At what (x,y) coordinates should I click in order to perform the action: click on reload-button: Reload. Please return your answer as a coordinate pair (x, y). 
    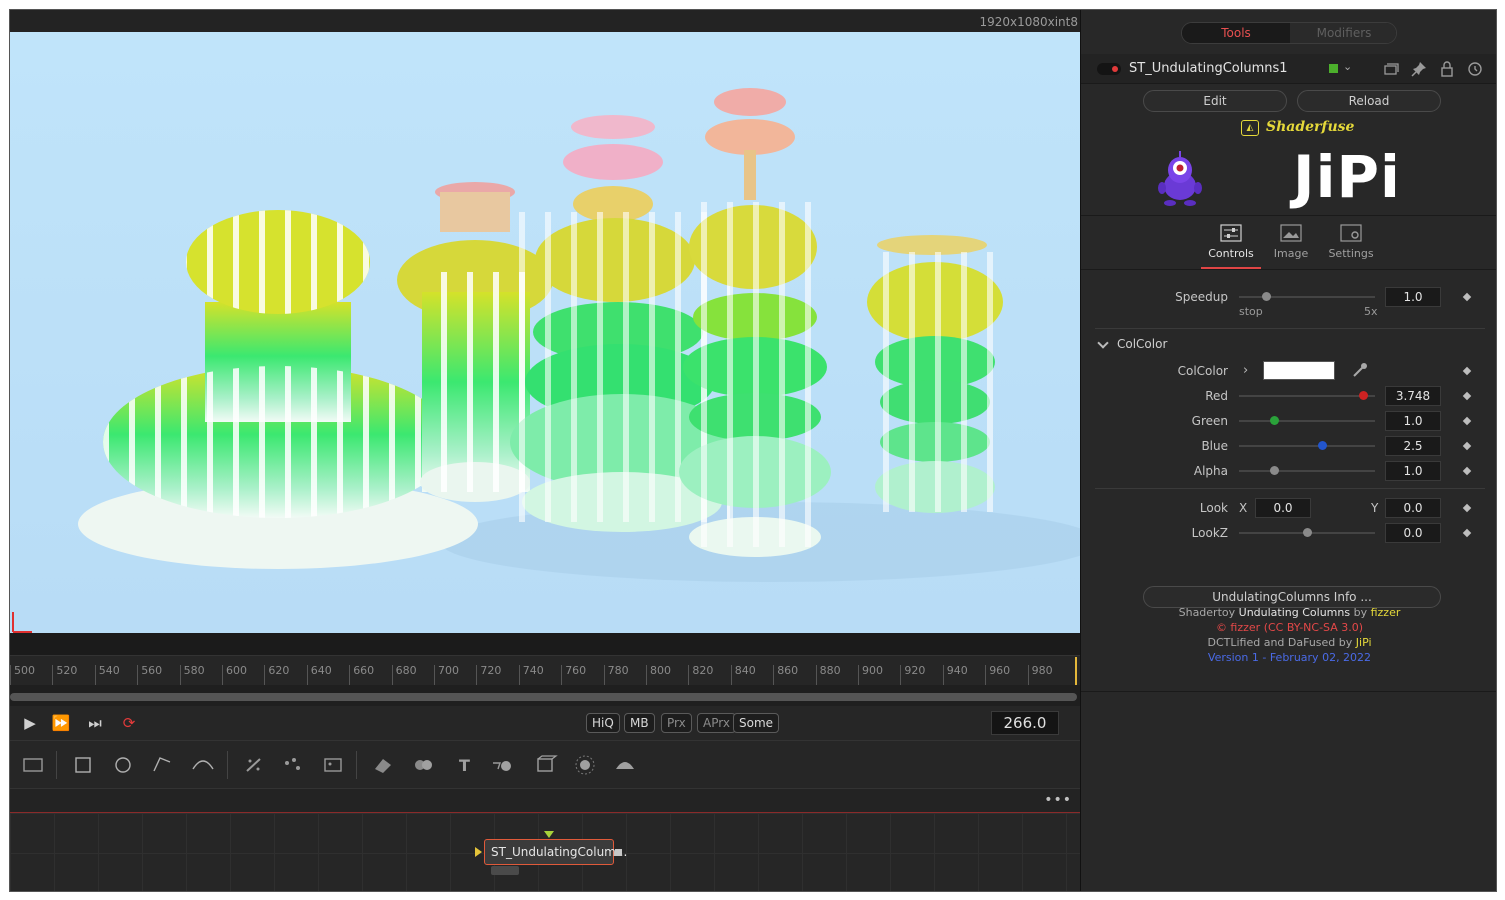
    Looking at the image, I should click on (1369, 101).